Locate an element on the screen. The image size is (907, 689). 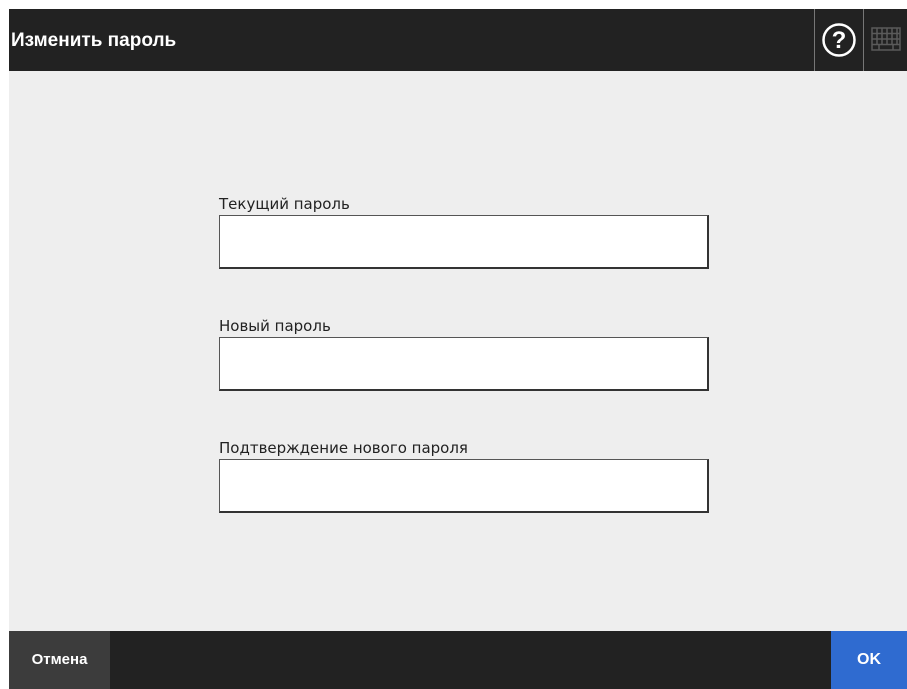
cancel-button: Отмена is located at coordinates (59, 660).